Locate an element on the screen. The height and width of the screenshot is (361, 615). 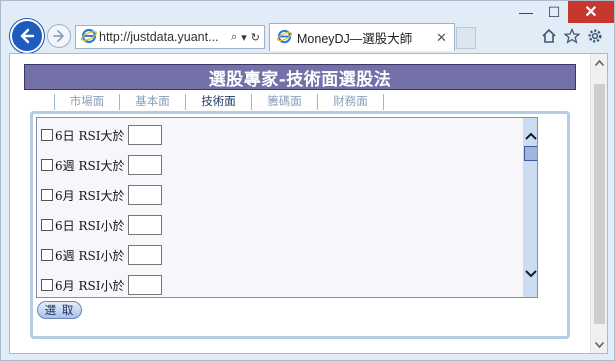
criteria-row: 6月 RSI小於 is located at coordinates (102, 285).